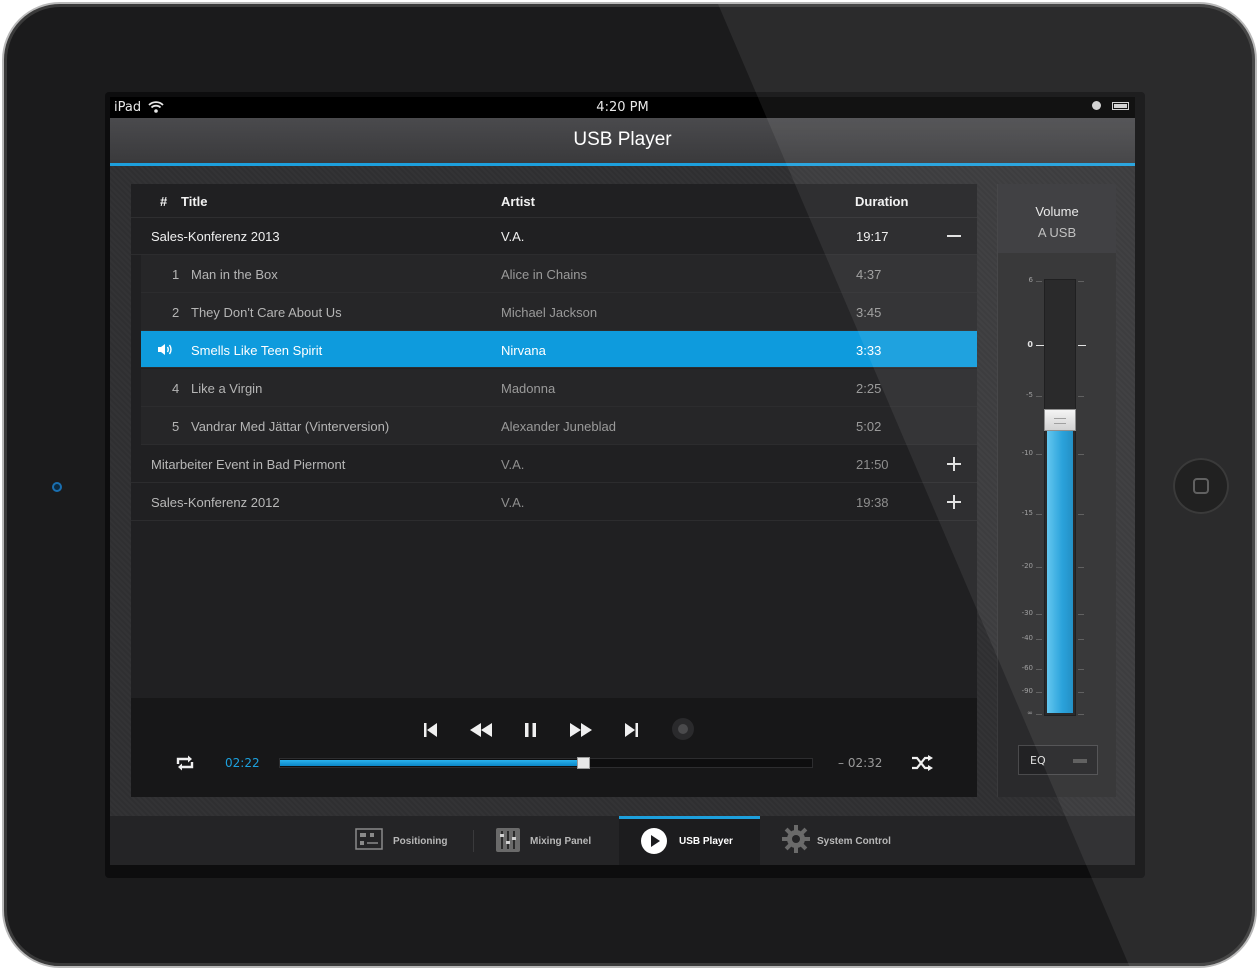  I want to click on play-icon, so click(654, 841).